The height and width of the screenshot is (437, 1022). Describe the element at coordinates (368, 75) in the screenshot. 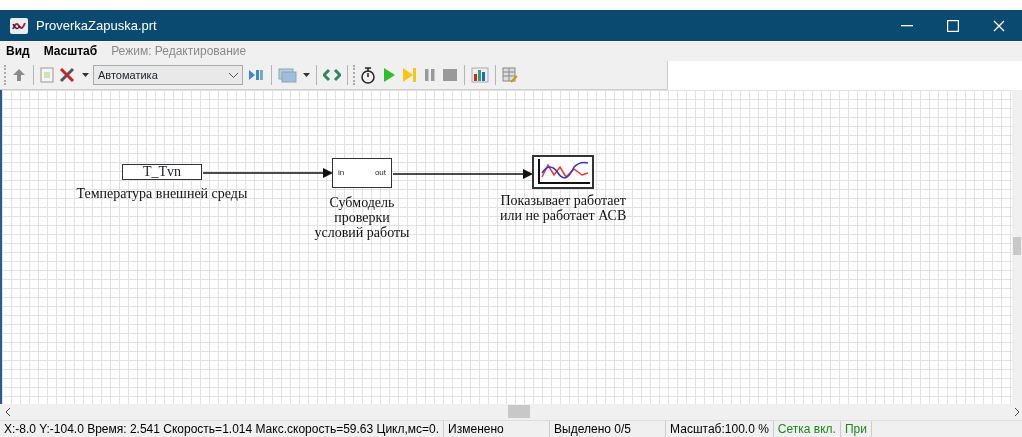

I see `stopwatch-icon` at that location.